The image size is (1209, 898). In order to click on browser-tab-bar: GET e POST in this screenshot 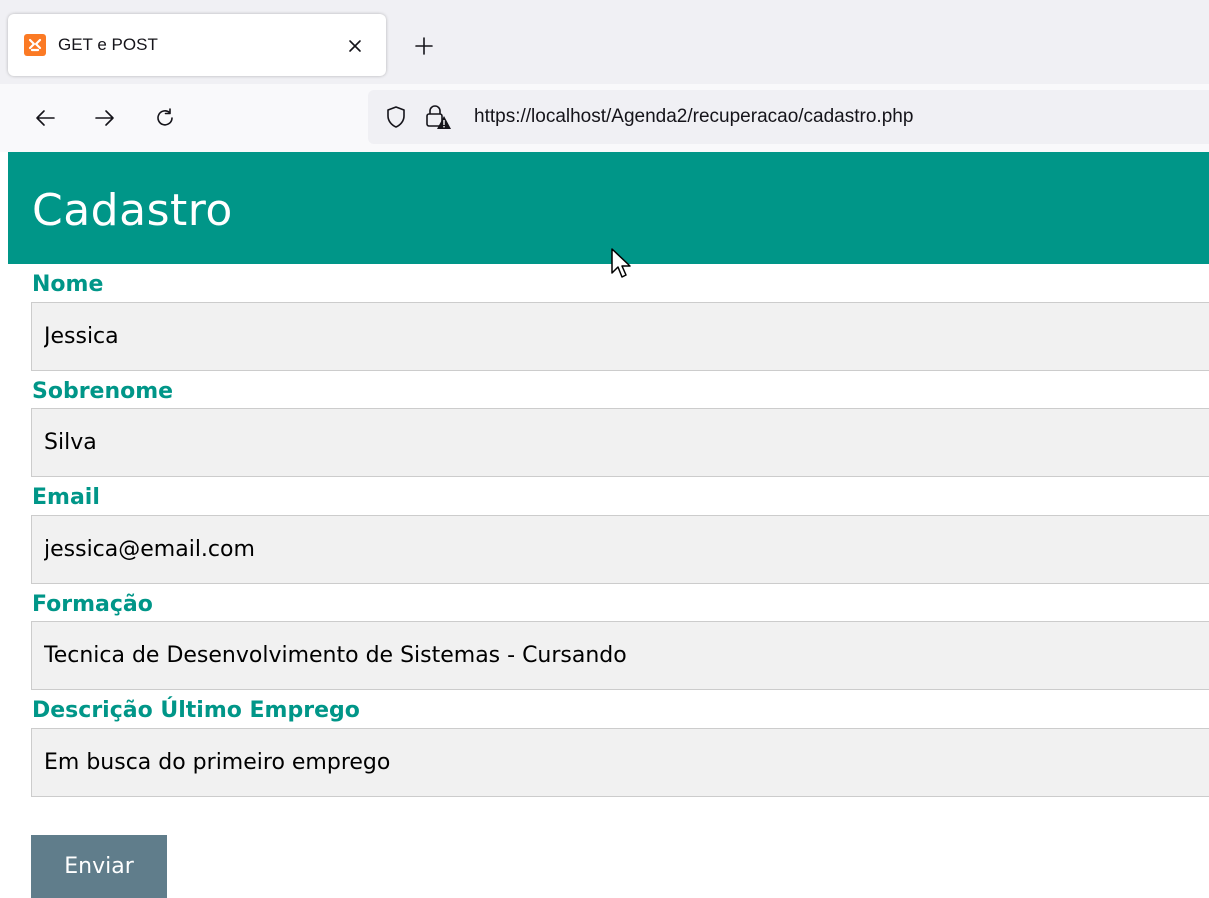, I will do `click(604, 42)`.